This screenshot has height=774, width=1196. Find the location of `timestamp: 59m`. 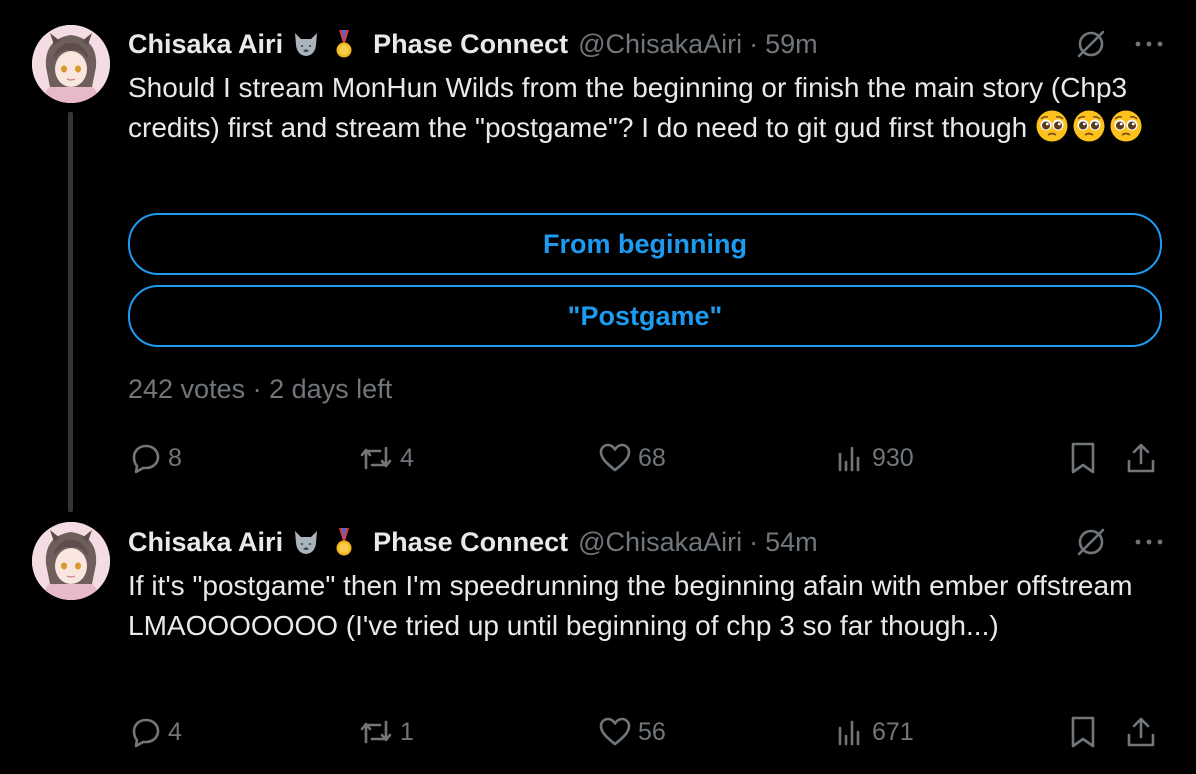

timestamp: 59m is located at coordinates (791, 44).